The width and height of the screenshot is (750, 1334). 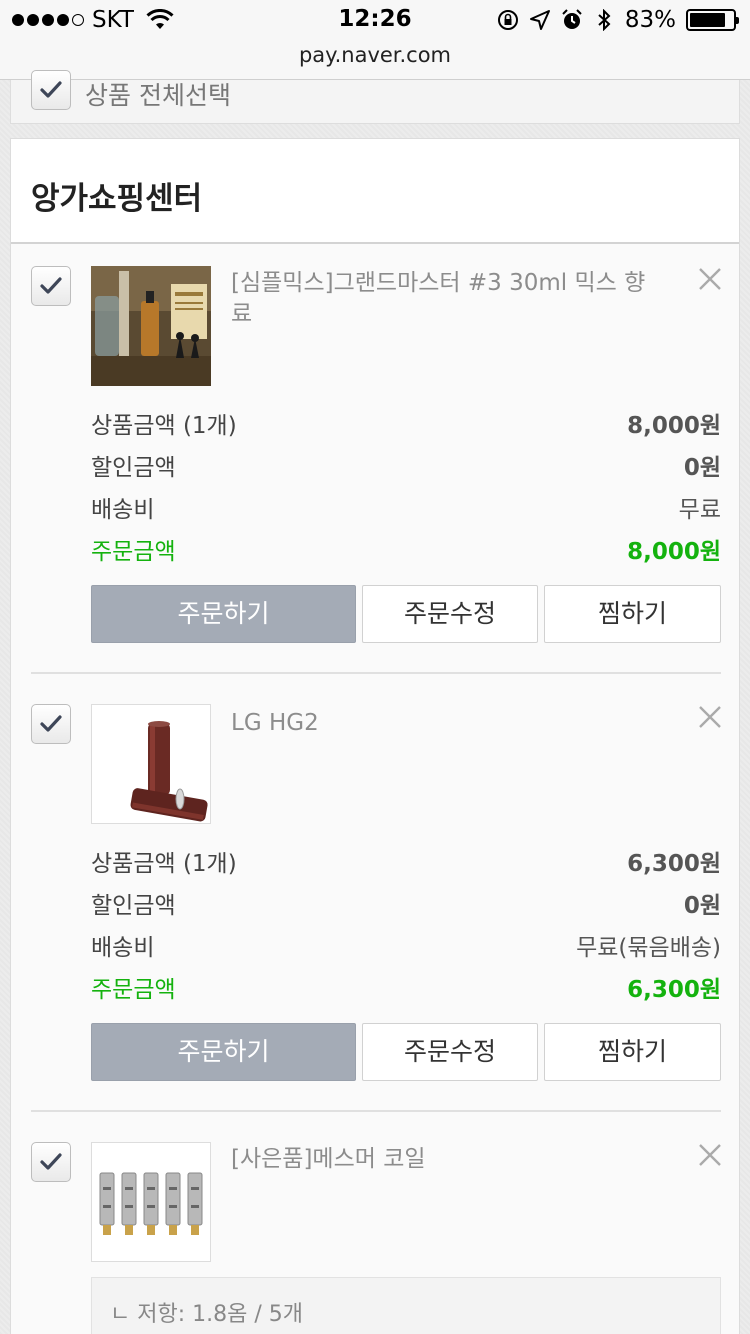 I want to click on status-right: 83%, so click(x=618, y=20).